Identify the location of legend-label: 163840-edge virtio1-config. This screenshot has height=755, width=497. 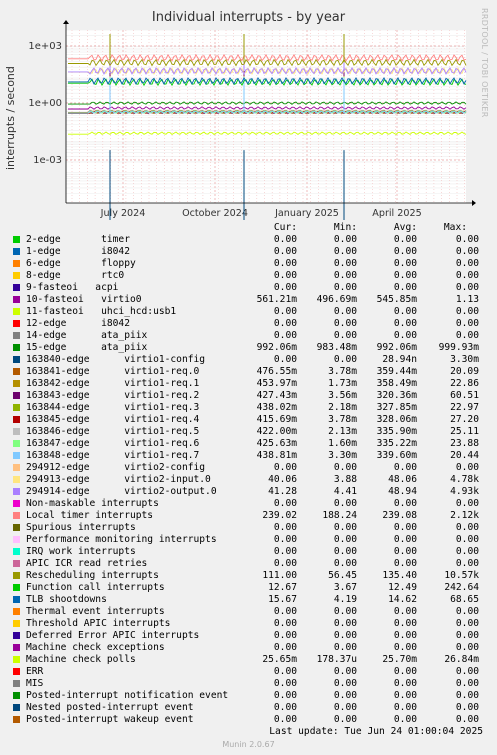
(116, 359).